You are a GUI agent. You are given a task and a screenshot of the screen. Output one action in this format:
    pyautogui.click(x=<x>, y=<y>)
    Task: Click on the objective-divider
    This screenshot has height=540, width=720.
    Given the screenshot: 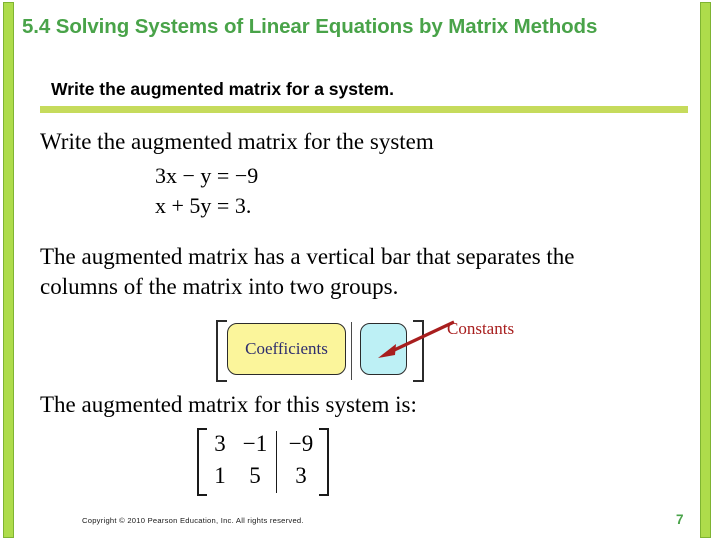 What is the action you would take?
    pyautogui.click(x=364, y=109)
    